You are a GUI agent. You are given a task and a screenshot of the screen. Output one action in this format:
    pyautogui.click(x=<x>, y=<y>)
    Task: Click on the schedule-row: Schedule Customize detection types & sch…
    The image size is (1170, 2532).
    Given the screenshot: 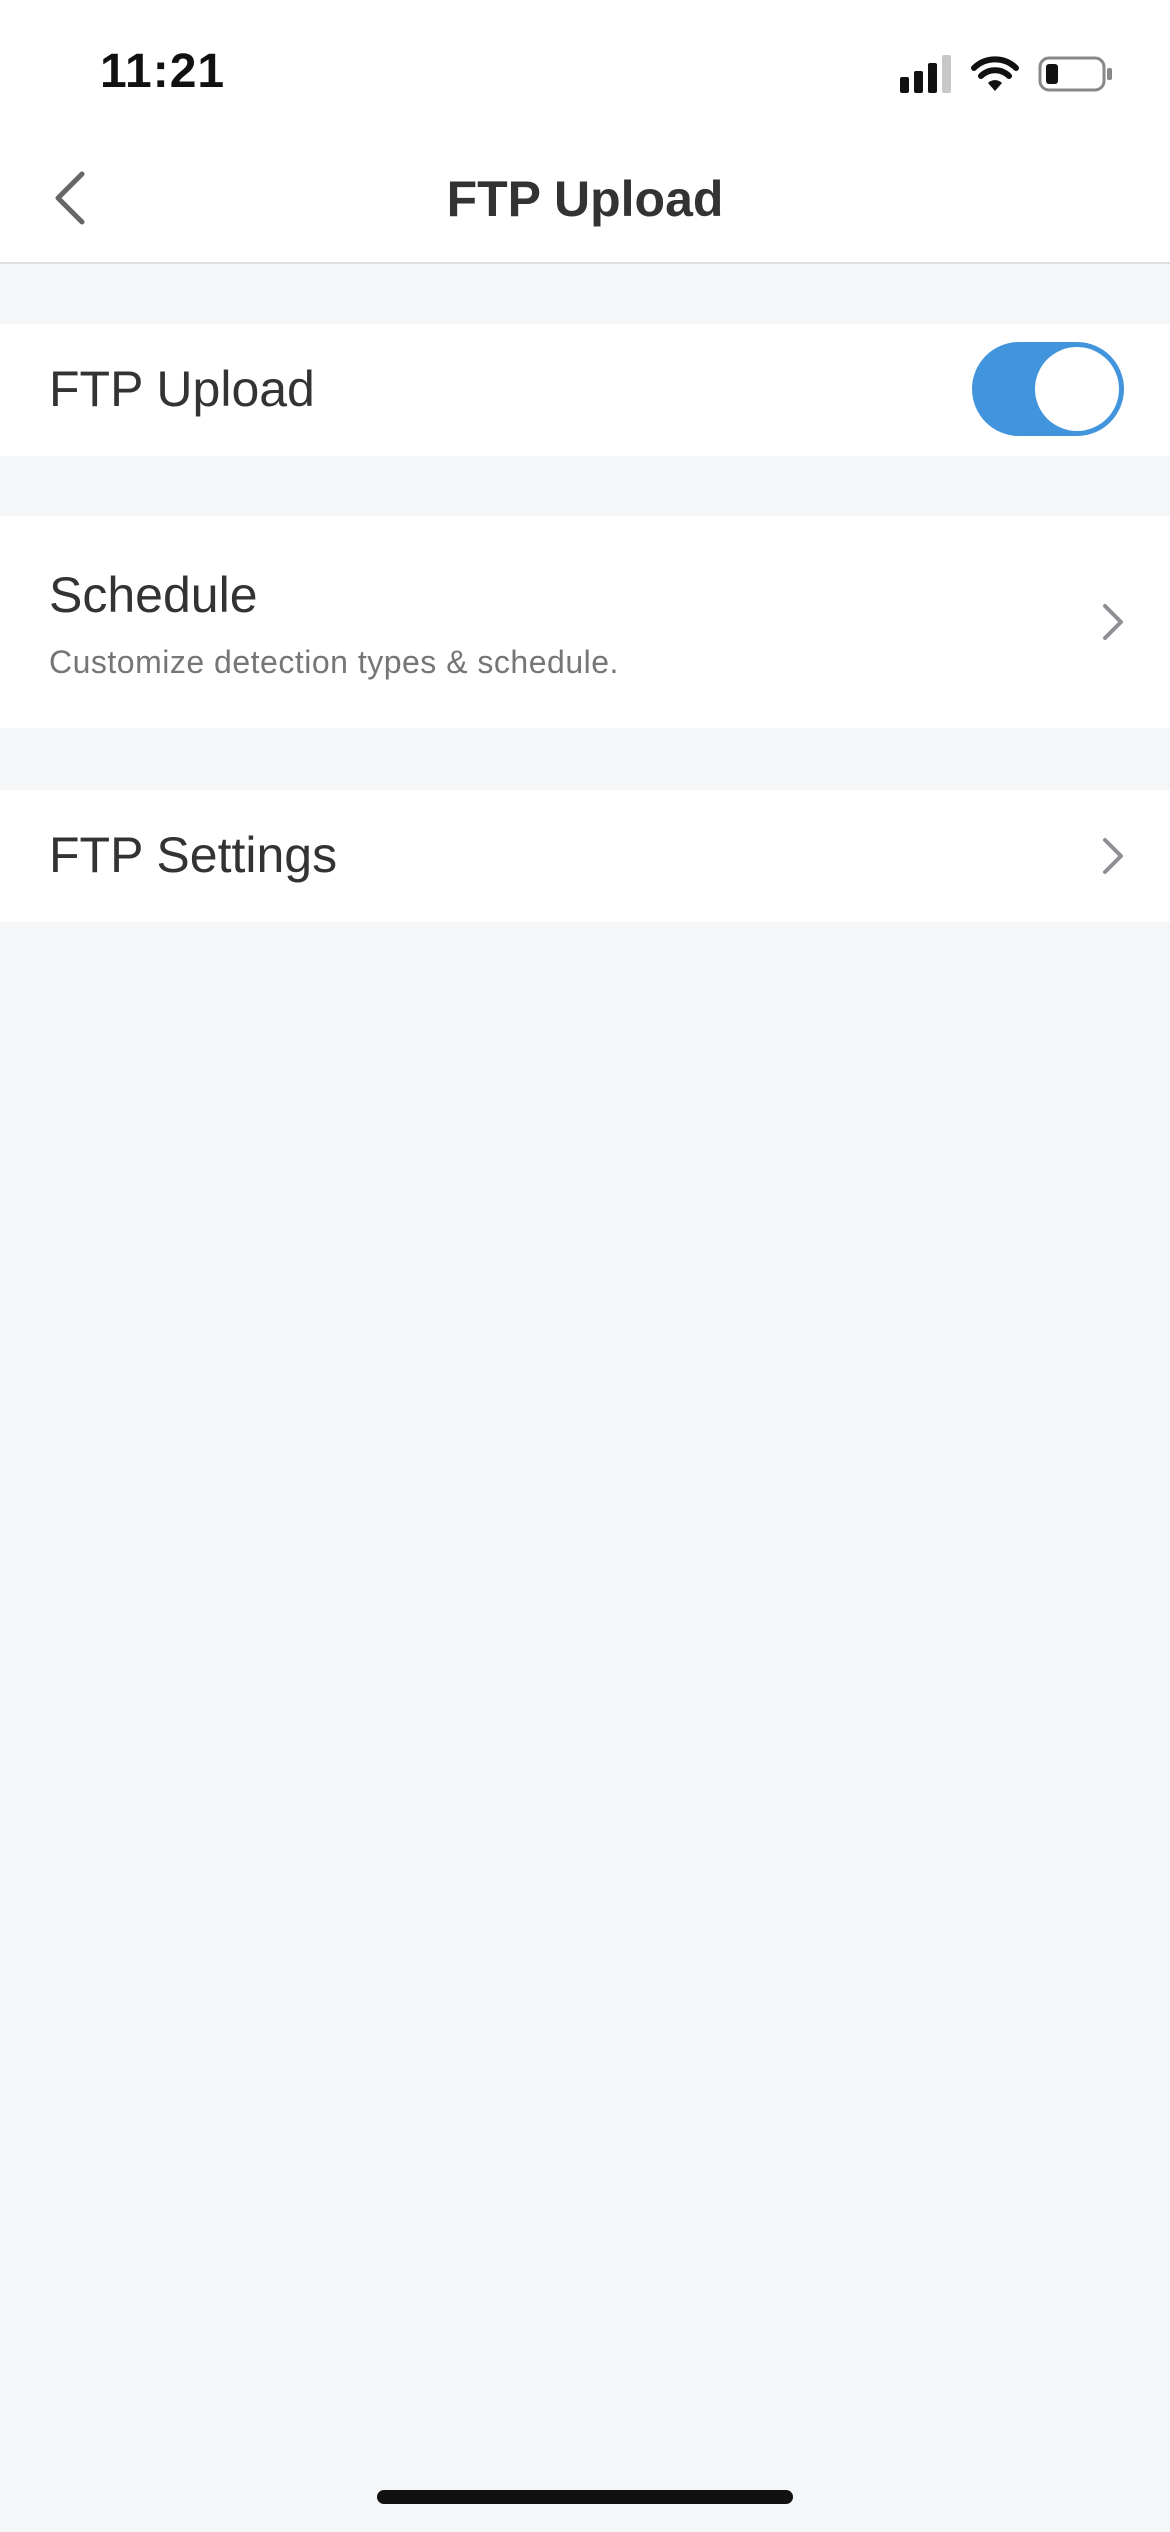 What is the action you would take?
    pyautogui.click(x=585, y=622)
    